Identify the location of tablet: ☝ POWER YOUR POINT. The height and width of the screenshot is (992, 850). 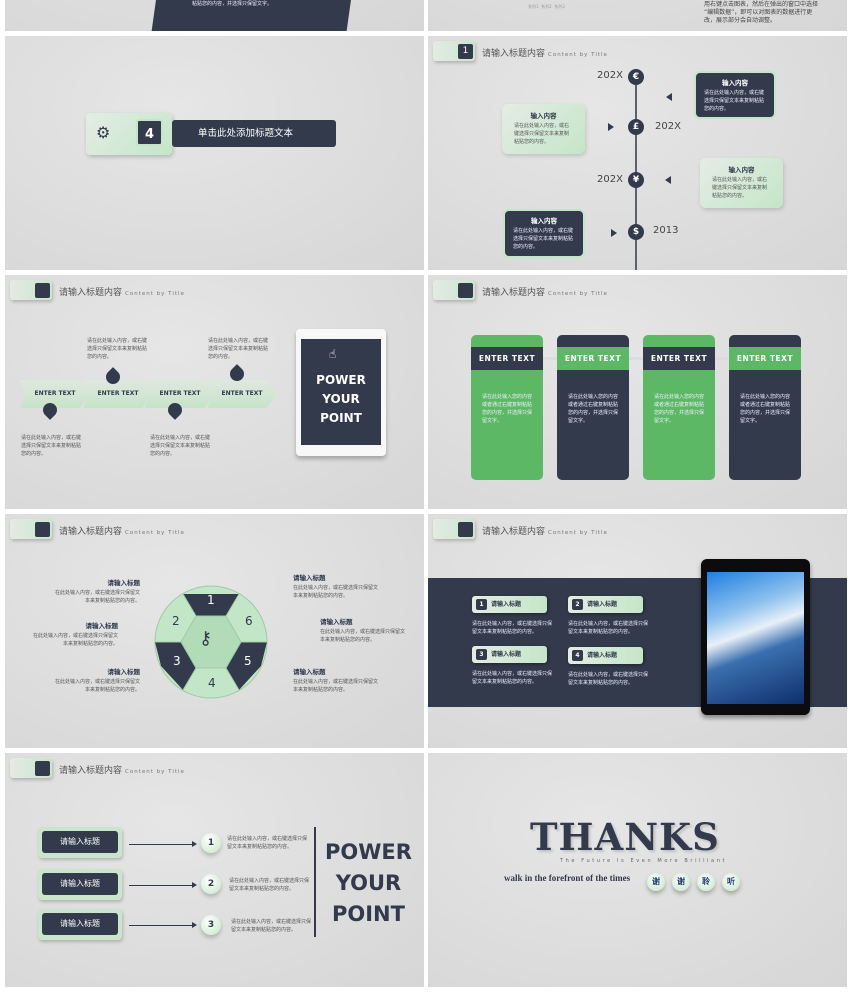
(341, 392).